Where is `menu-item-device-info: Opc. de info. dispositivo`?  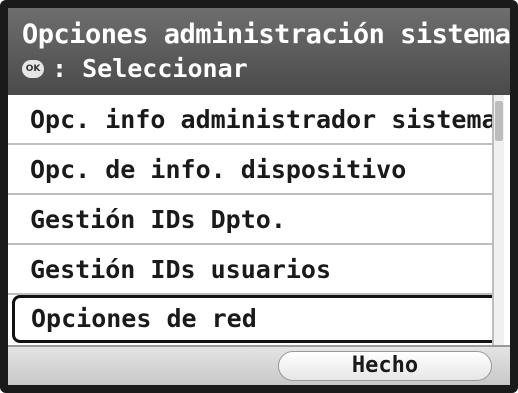
menu-item-device-info: Opc. de info. dispositivo is located at coordinates (251, 170).